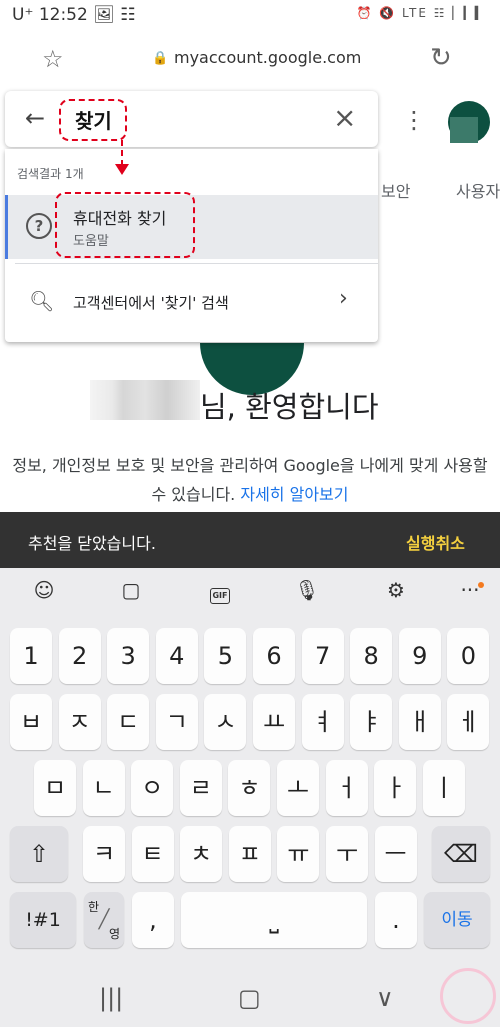  What do you see at coordinates (103, 788) in the screenshot?
I see `key-row2-1: ㄴ` at bounding box center [103, 788].